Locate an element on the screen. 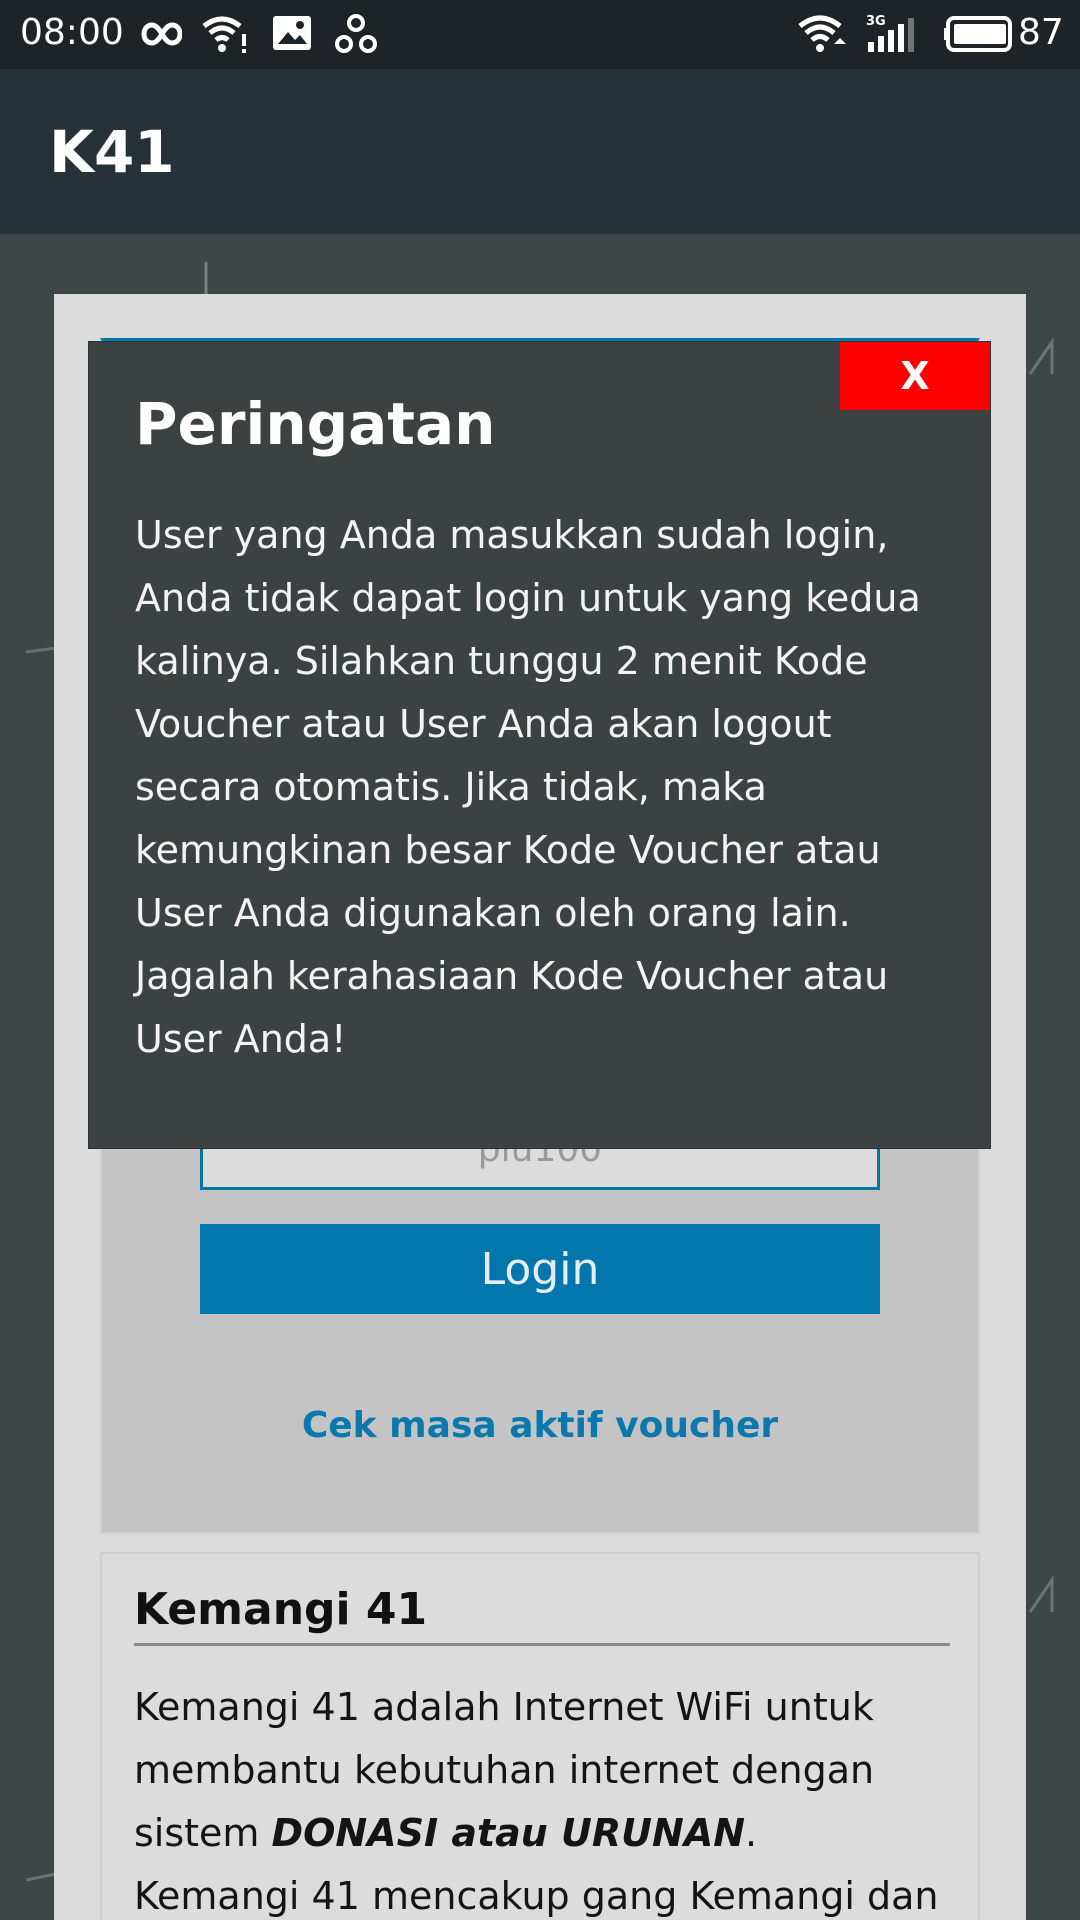 Image resolution: width=1080 pixels, height=1920 pixels. info-text-emphasis: DONASI atau URUNAN is located at coordinates (508, 1833).